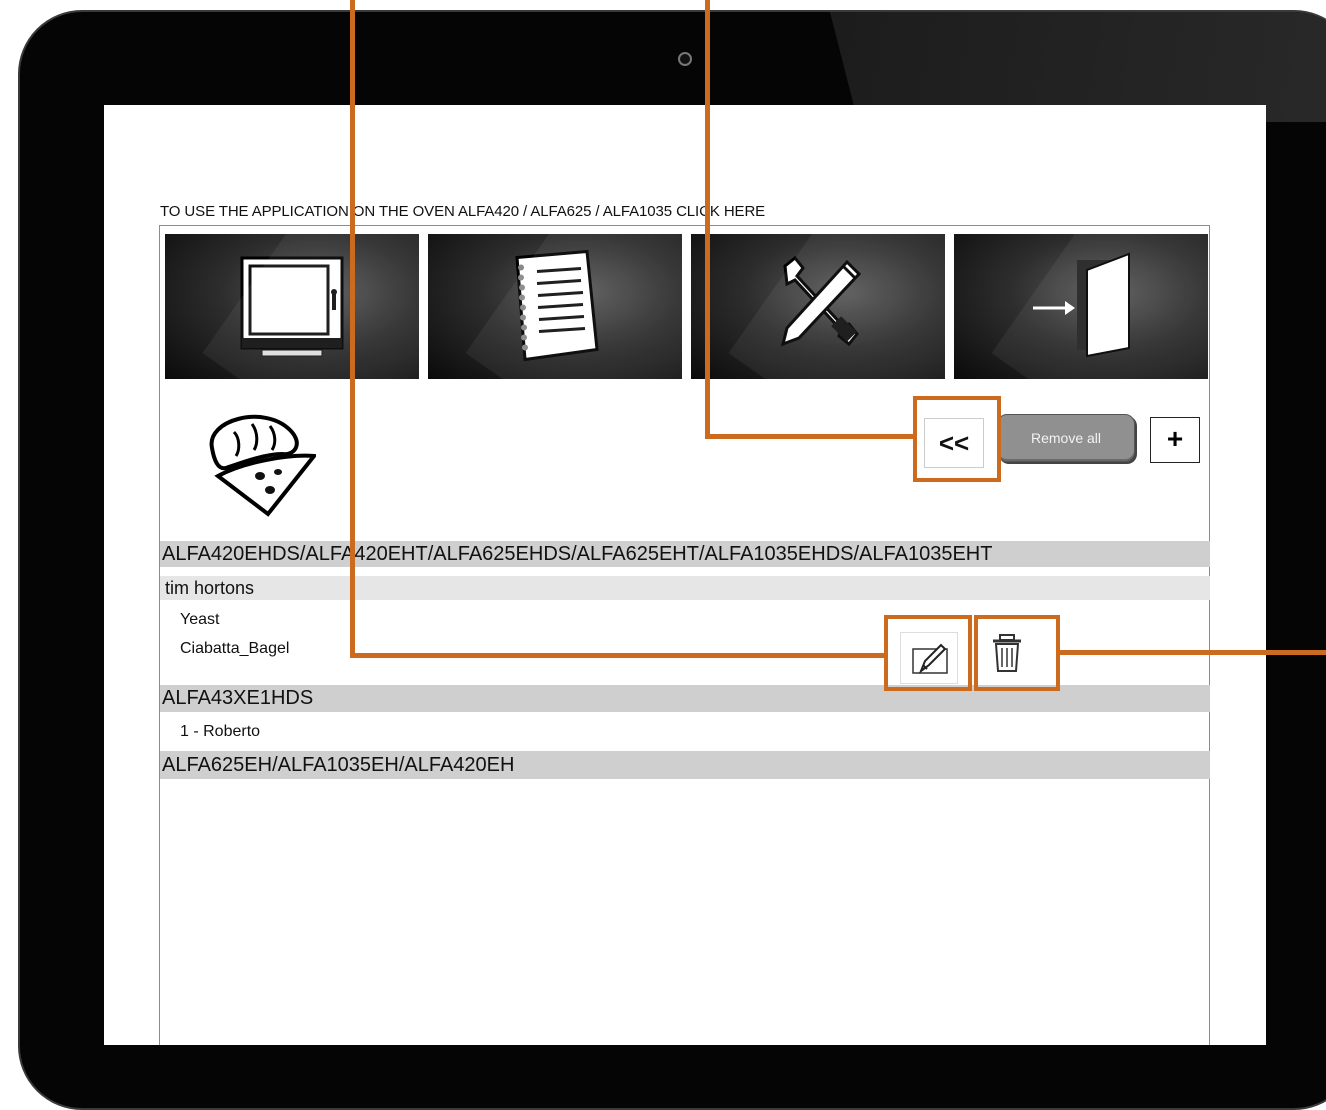 The image size is (1326, 1110). I want to click on front-camera, so click(685, 59).